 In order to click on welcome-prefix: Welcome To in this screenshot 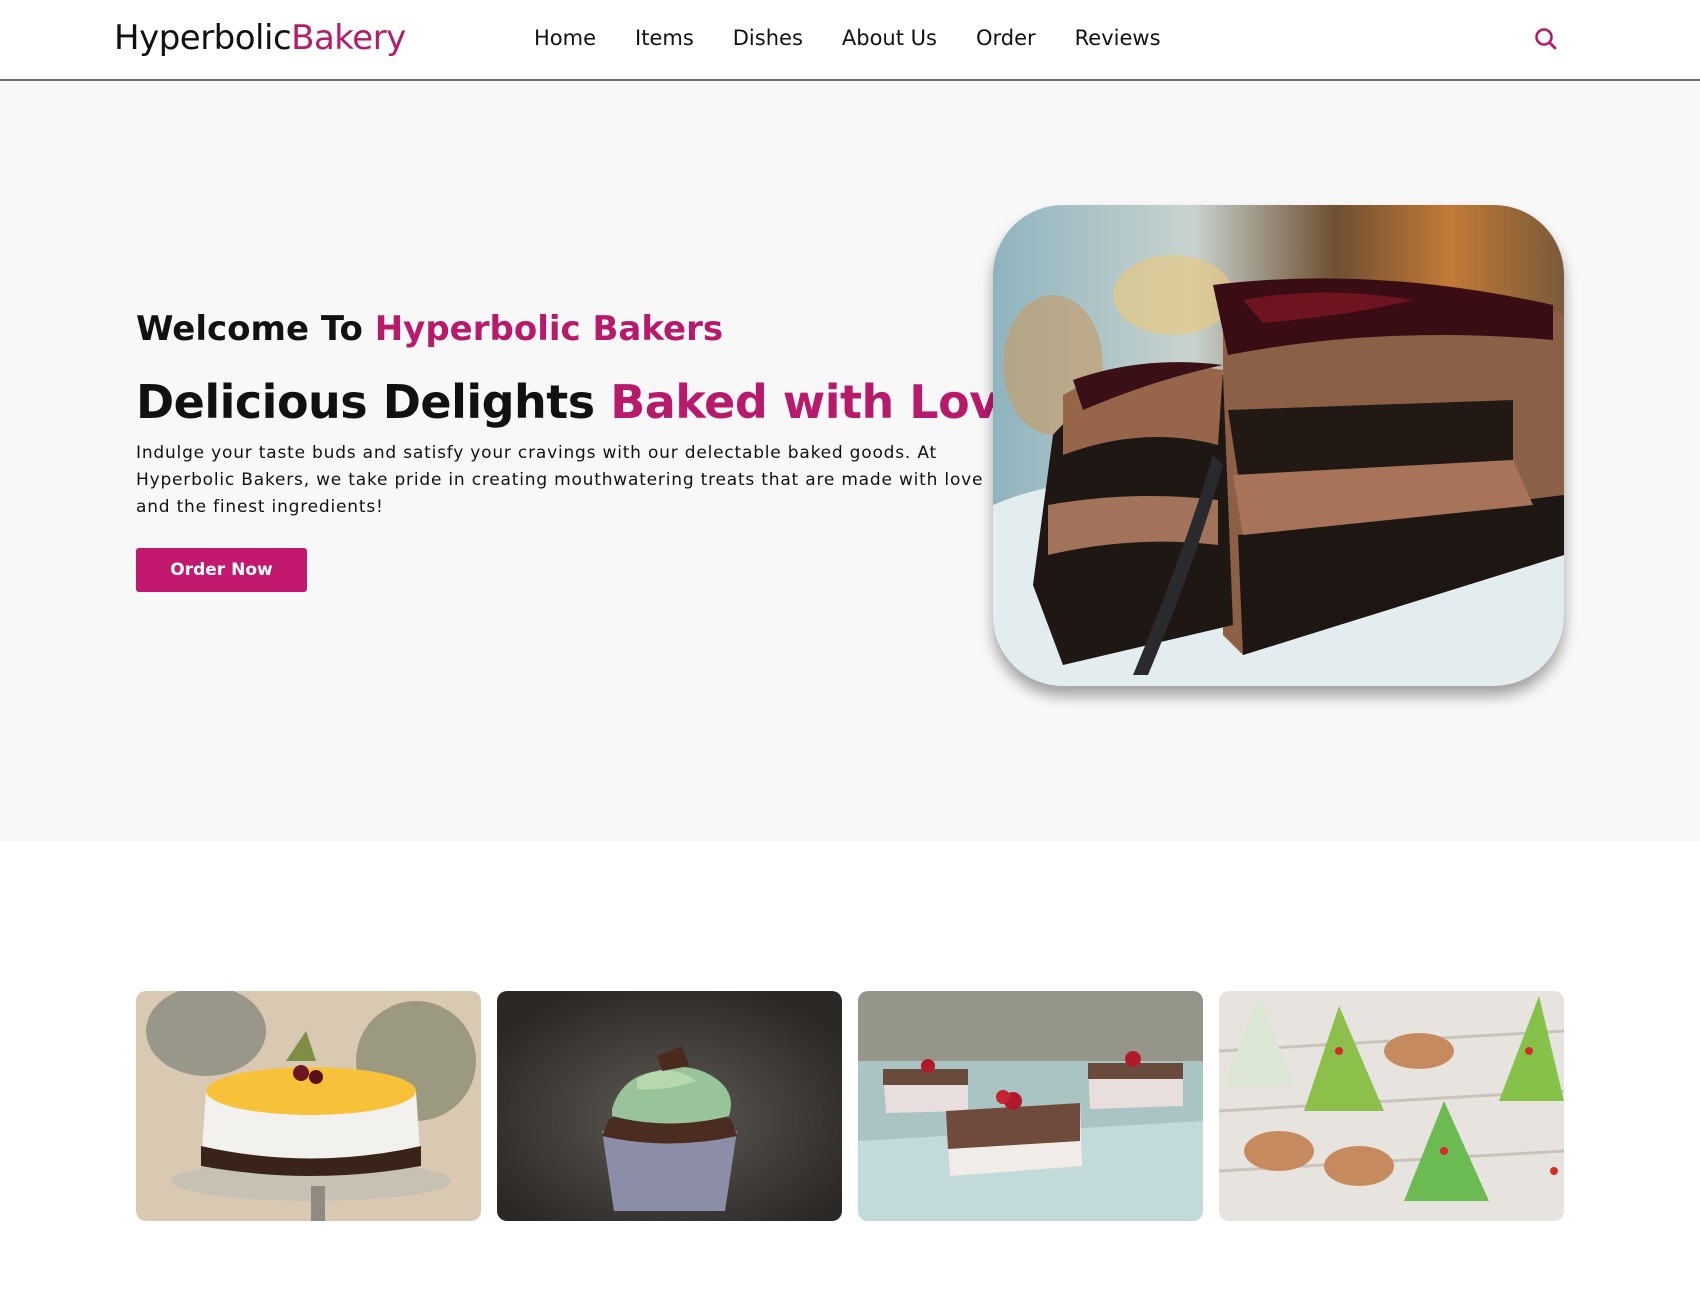, I will do `click(255, 329)`.